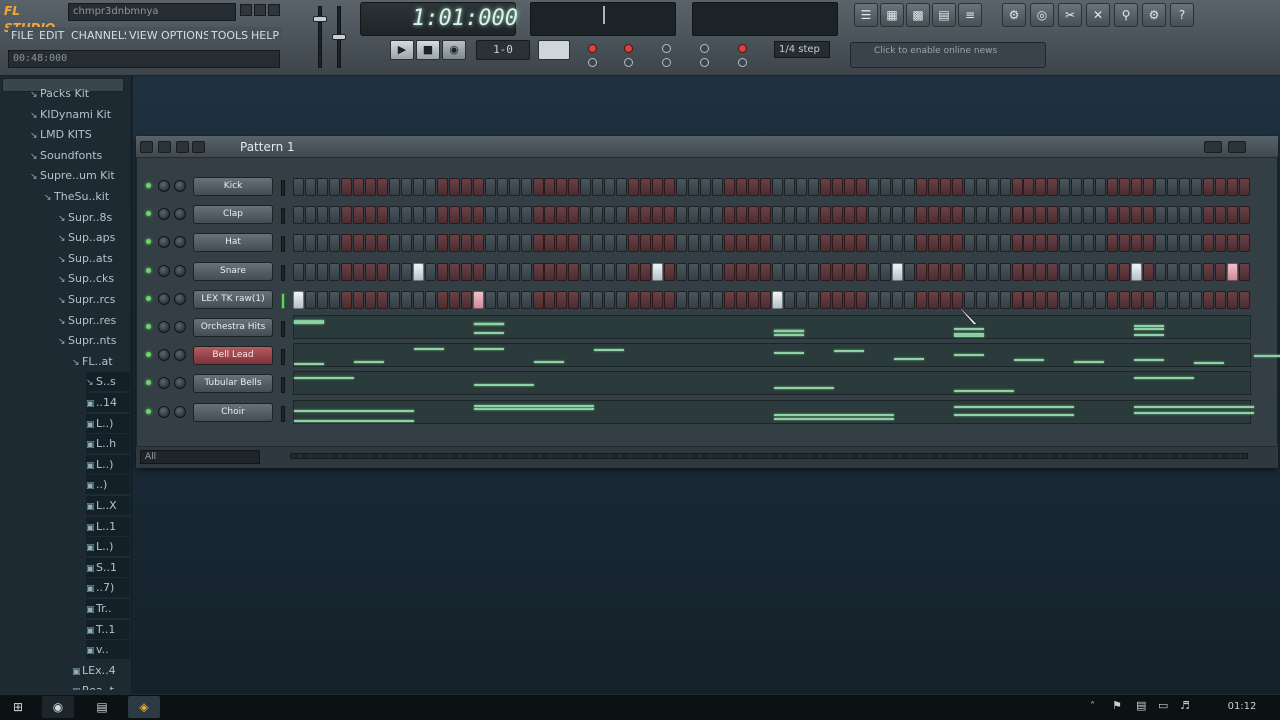  Describe the element at coordinates (102, 707) in the screenshot. I see `explorer-icon: ▤` at that location.